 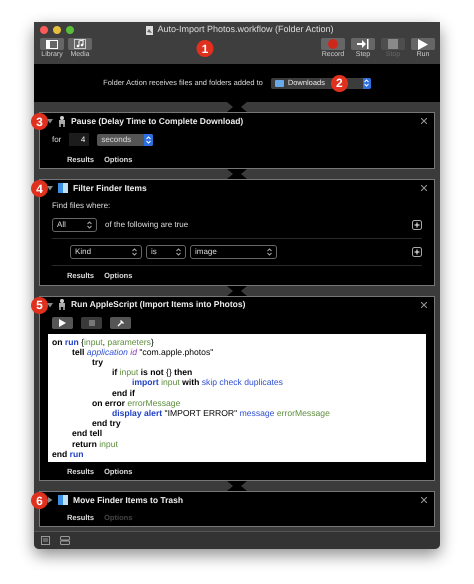 I want to click on folder-icon, so click(x=279, y=83).